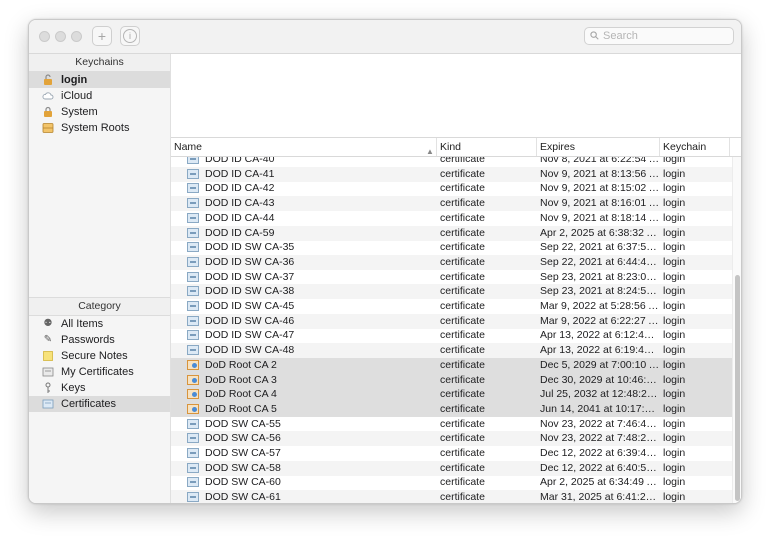 The image size is (768, 537). Describe the element at coordinates (737, 388) in the screenshot. I see `scrollbar-thumb` at that location.